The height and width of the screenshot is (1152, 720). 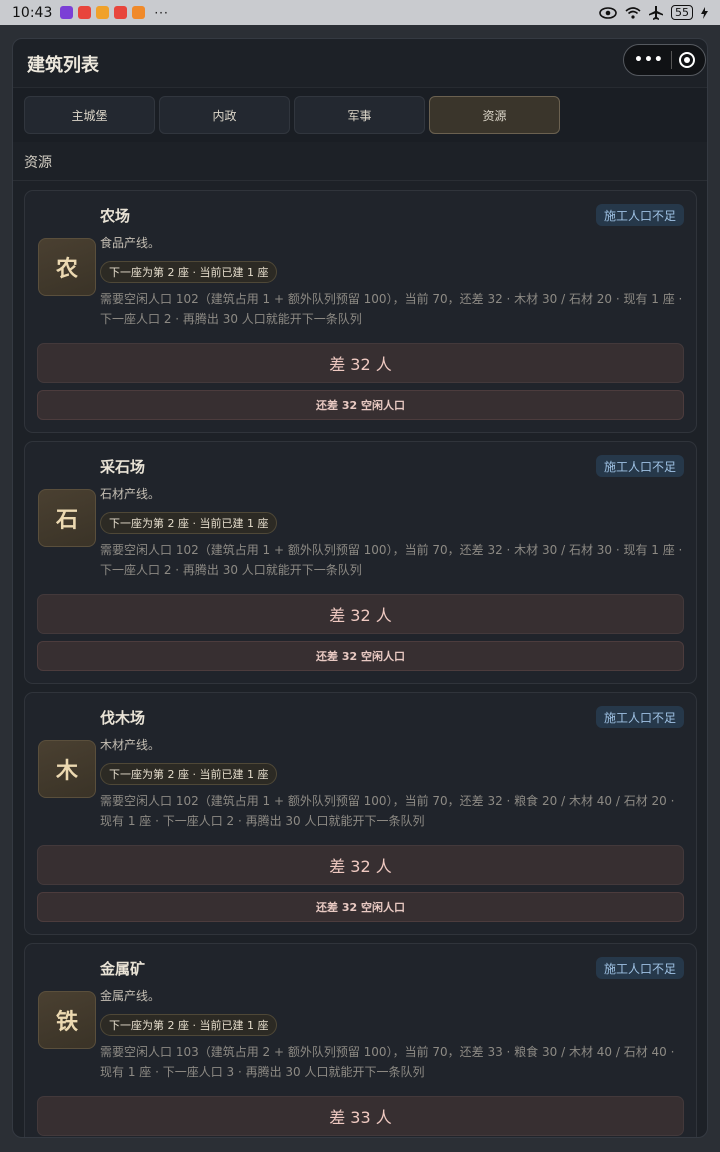 I want to click on more-options-button: •••, so click(x=649, y=60).